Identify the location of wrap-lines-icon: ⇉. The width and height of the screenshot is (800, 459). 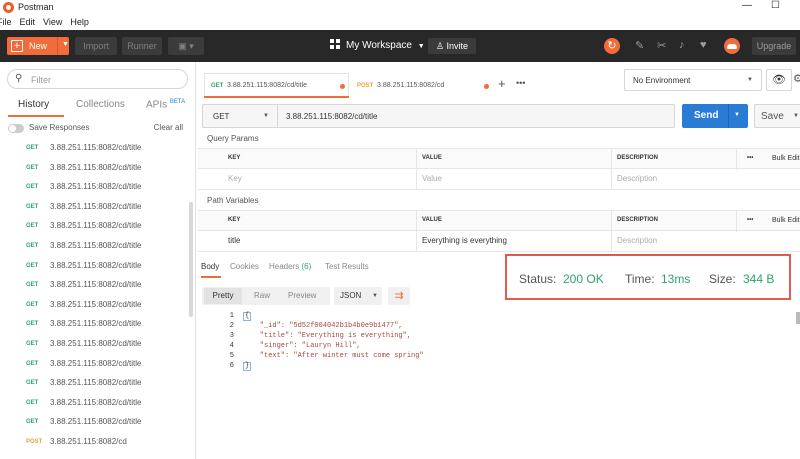
(399, 296).